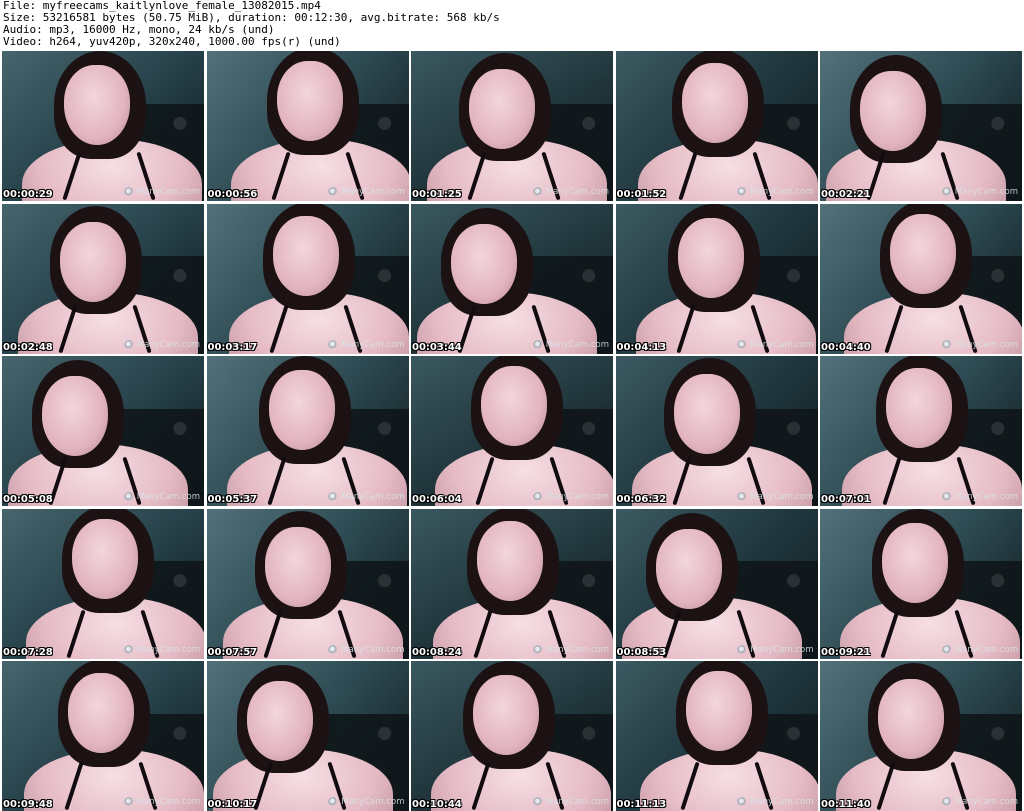 The height and width of the screenshot is (811, 1024). I want to click on thumbnail-frame: ManyCam.com 00:07:57, so click(307, 583).